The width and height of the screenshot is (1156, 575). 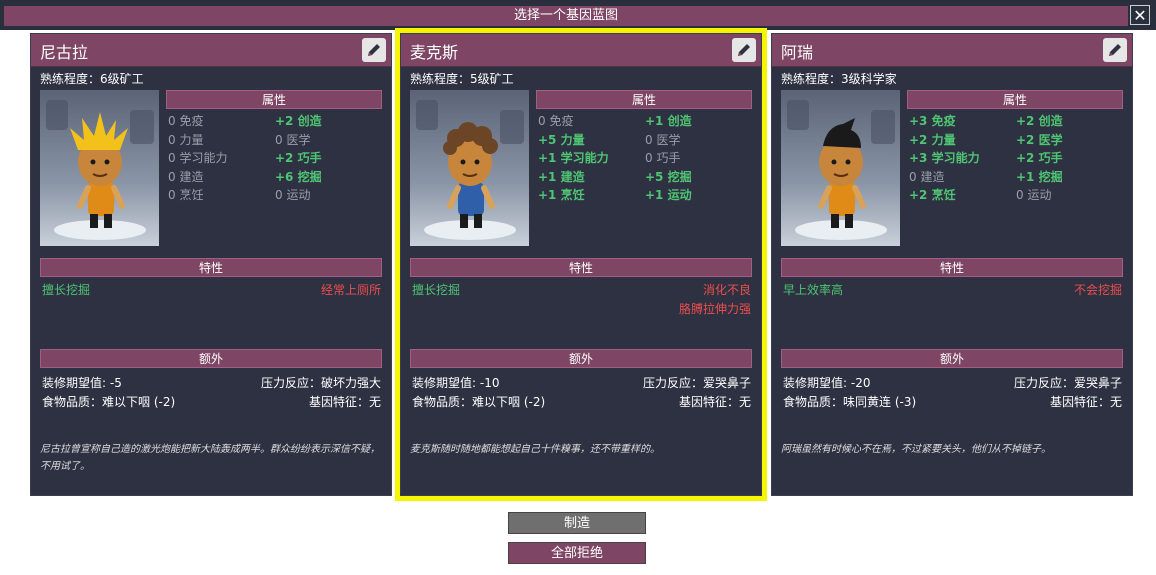 I want to click on duplicant-name: 尼古拉, so click(x=64, y=52).